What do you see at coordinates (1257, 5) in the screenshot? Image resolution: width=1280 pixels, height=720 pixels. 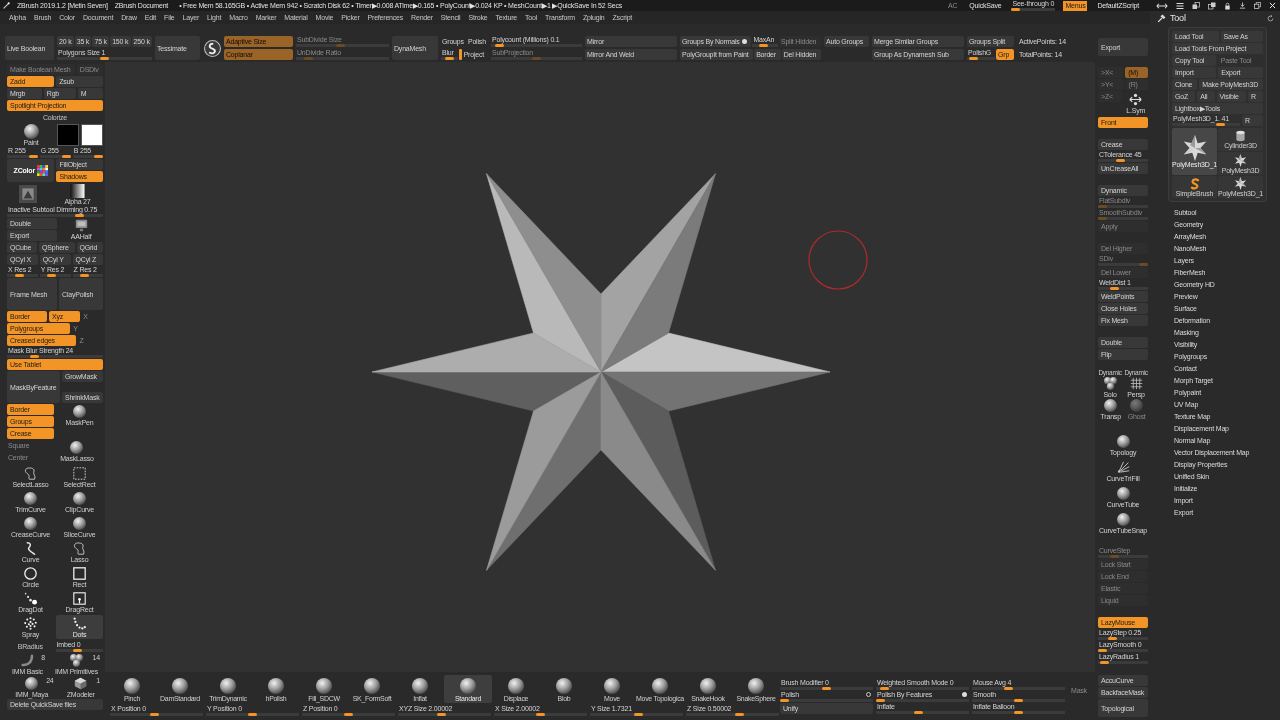 I see `restore-icon` at bounding box center [1257, 5].